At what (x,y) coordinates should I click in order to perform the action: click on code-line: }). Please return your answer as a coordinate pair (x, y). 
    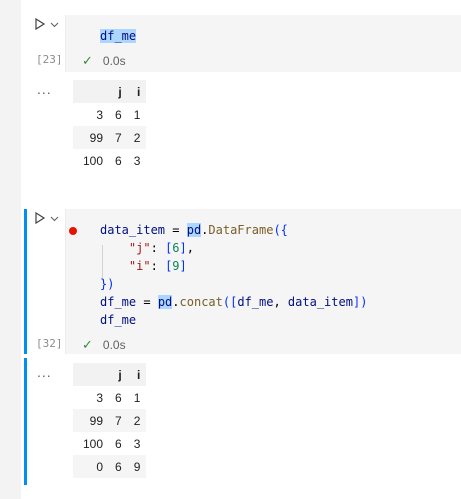
    Looking at the image, I should click on (107, 284).